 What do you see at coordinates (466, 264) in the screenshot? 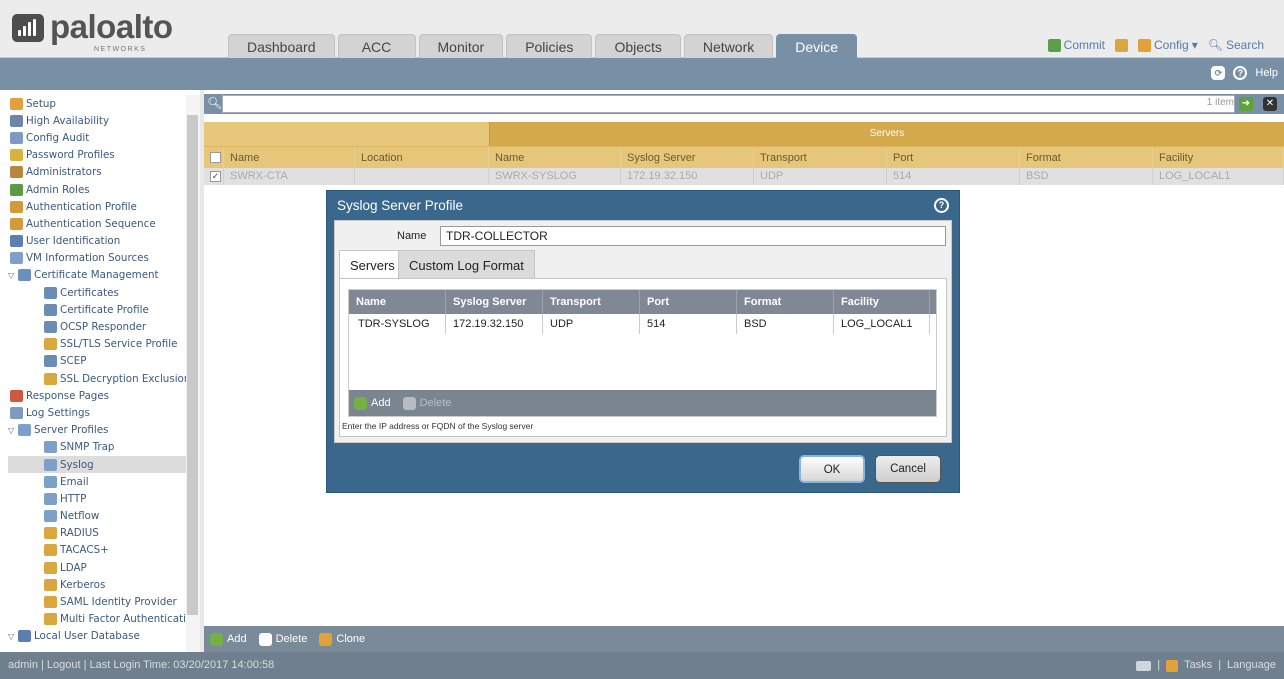
I see `tab-custom-log-format: Custom Log Format` at bounding box center [466, 264].